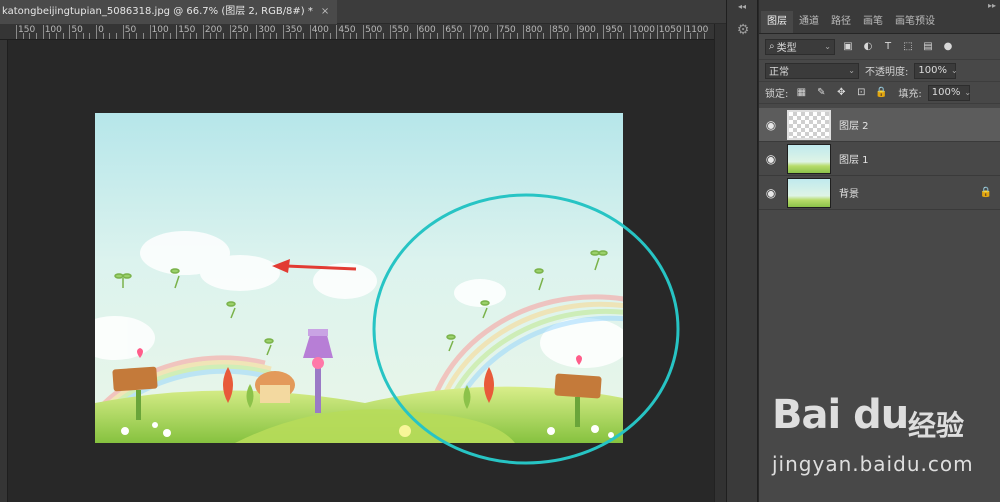  Describe the element at coordinates (861, 93) in the screenshot. I see `lock-artboard-icon: ⊡` at that location.